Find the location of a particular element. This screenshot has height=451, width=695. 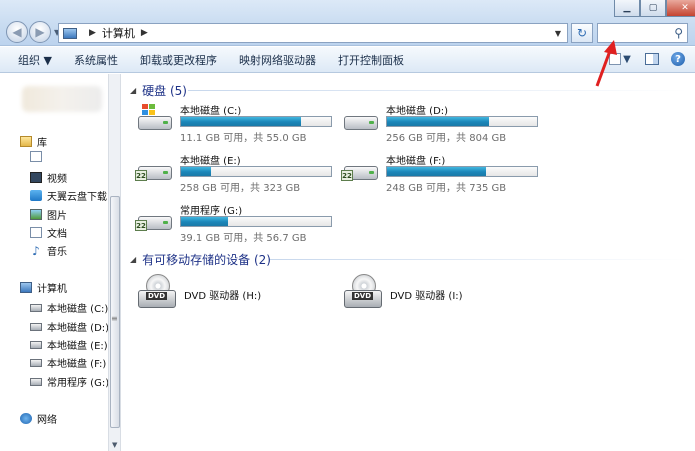

address-dropdown-icon: ▼ is located at coordinates (558, 33).